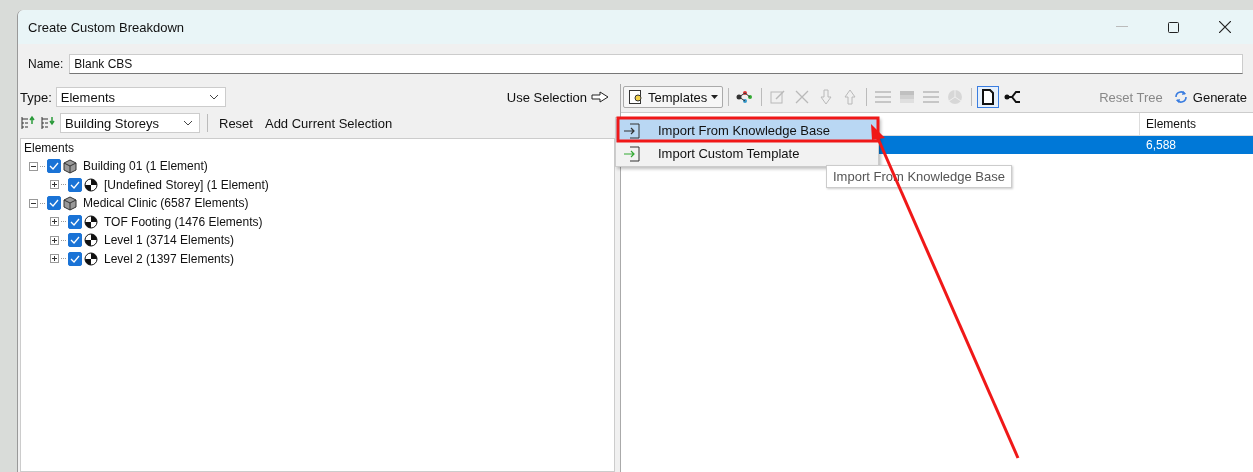  I want to click on type-dropdown: Elements, so click(140, 97).